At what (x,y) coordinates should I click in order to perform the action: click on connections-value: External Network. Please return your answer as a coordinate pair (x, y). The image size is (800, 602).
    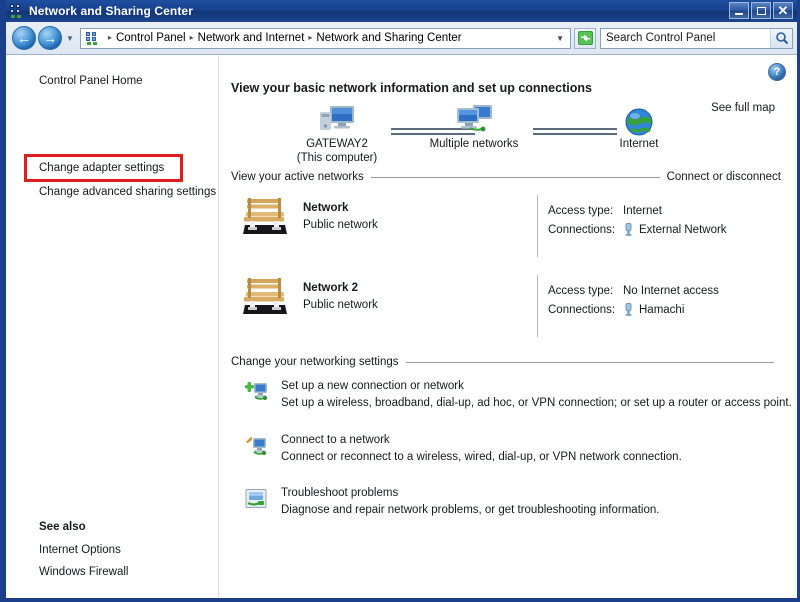
    Looking at the image, I should click on (683, 230).